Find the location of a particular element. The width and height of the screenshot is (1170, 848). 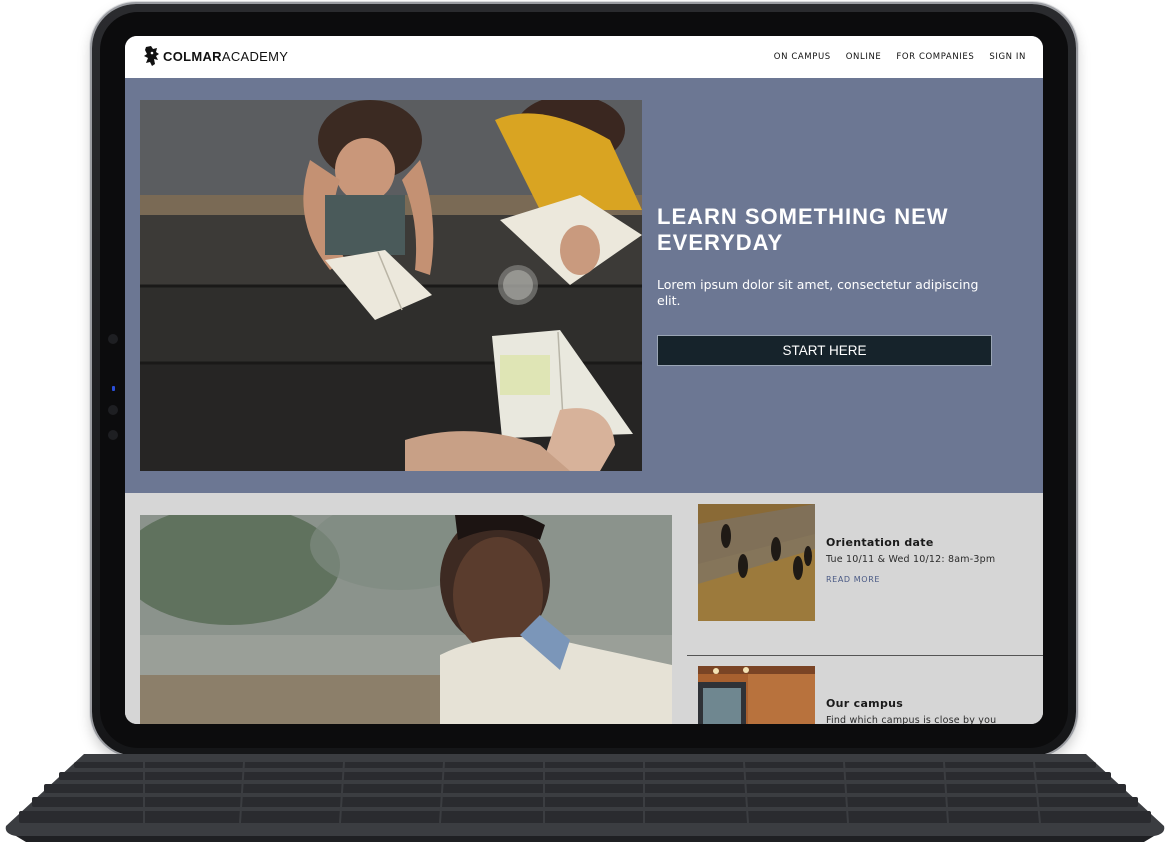

hero-title: LEARN SOMETHING NEW EVERYDAY is located at coordinates (803, 229).